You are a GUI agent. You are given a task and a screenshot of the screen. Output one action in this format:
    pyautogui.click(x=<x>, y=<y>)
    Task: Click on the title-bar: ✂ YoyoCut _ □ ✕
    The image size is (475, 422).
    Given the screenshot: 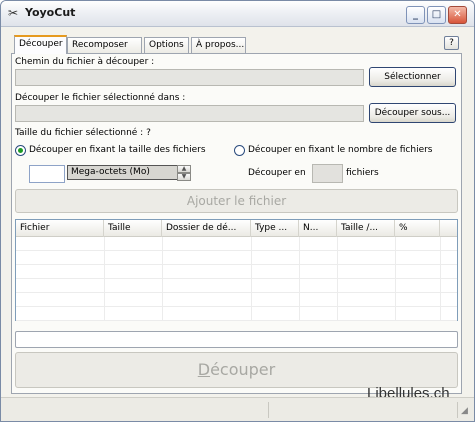 What is the action you would take?
    pyautogui.click(x=237, y=14)
    